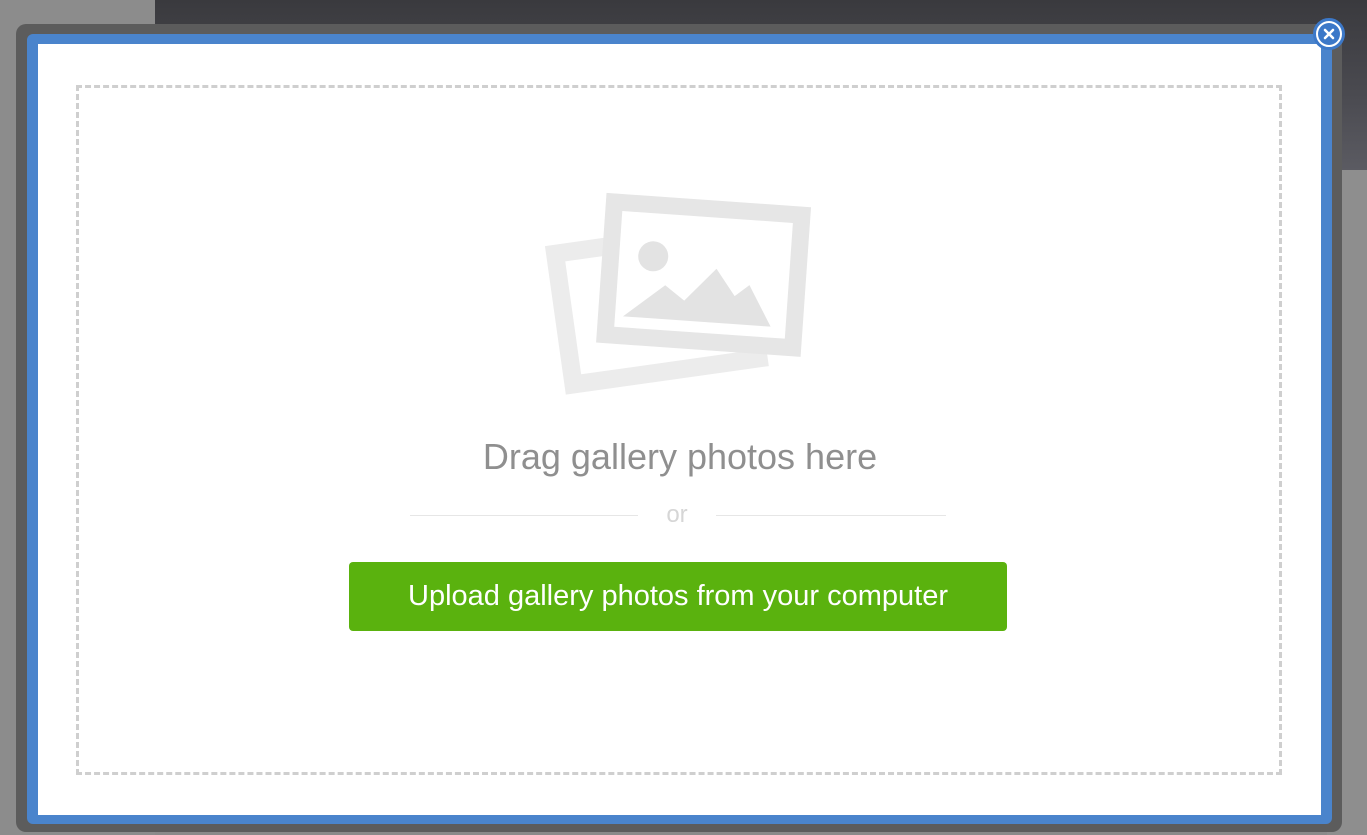 This screenshot has height=835, width=1367. What do you see at coordinates (831, 515) in the screenshot?
I see `or-divider-right` at bounding box center [831, 515].